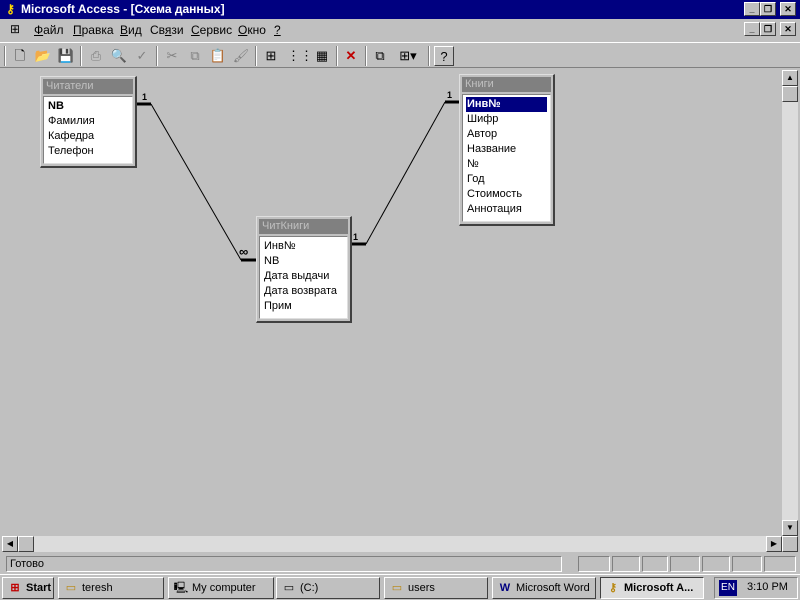  I want to click on horizontal-scrollbar: ◀ ▶, so click(392, 544).